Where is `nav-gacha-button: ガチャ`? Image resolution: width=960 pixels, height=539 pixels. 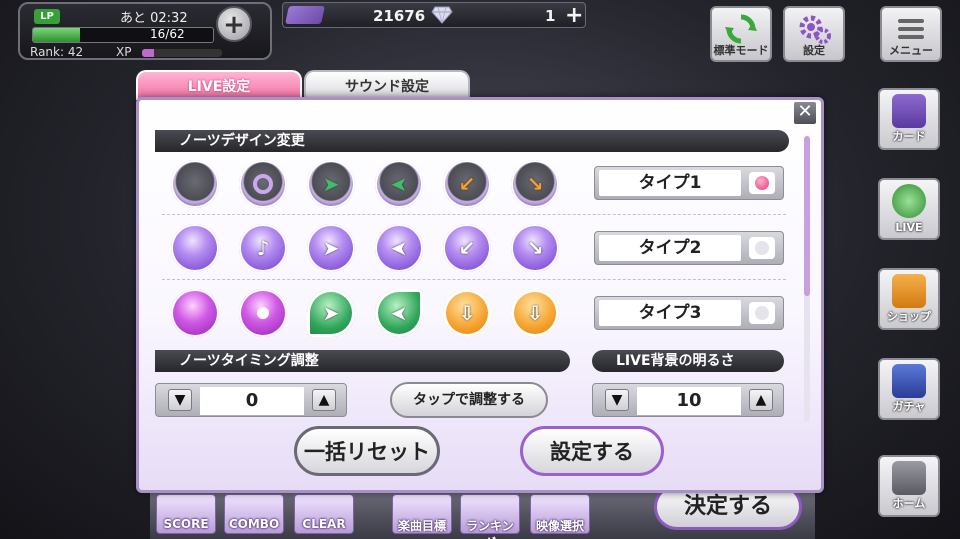
nav-gacha-button: ガチャ is located at coordinates (909, 389).